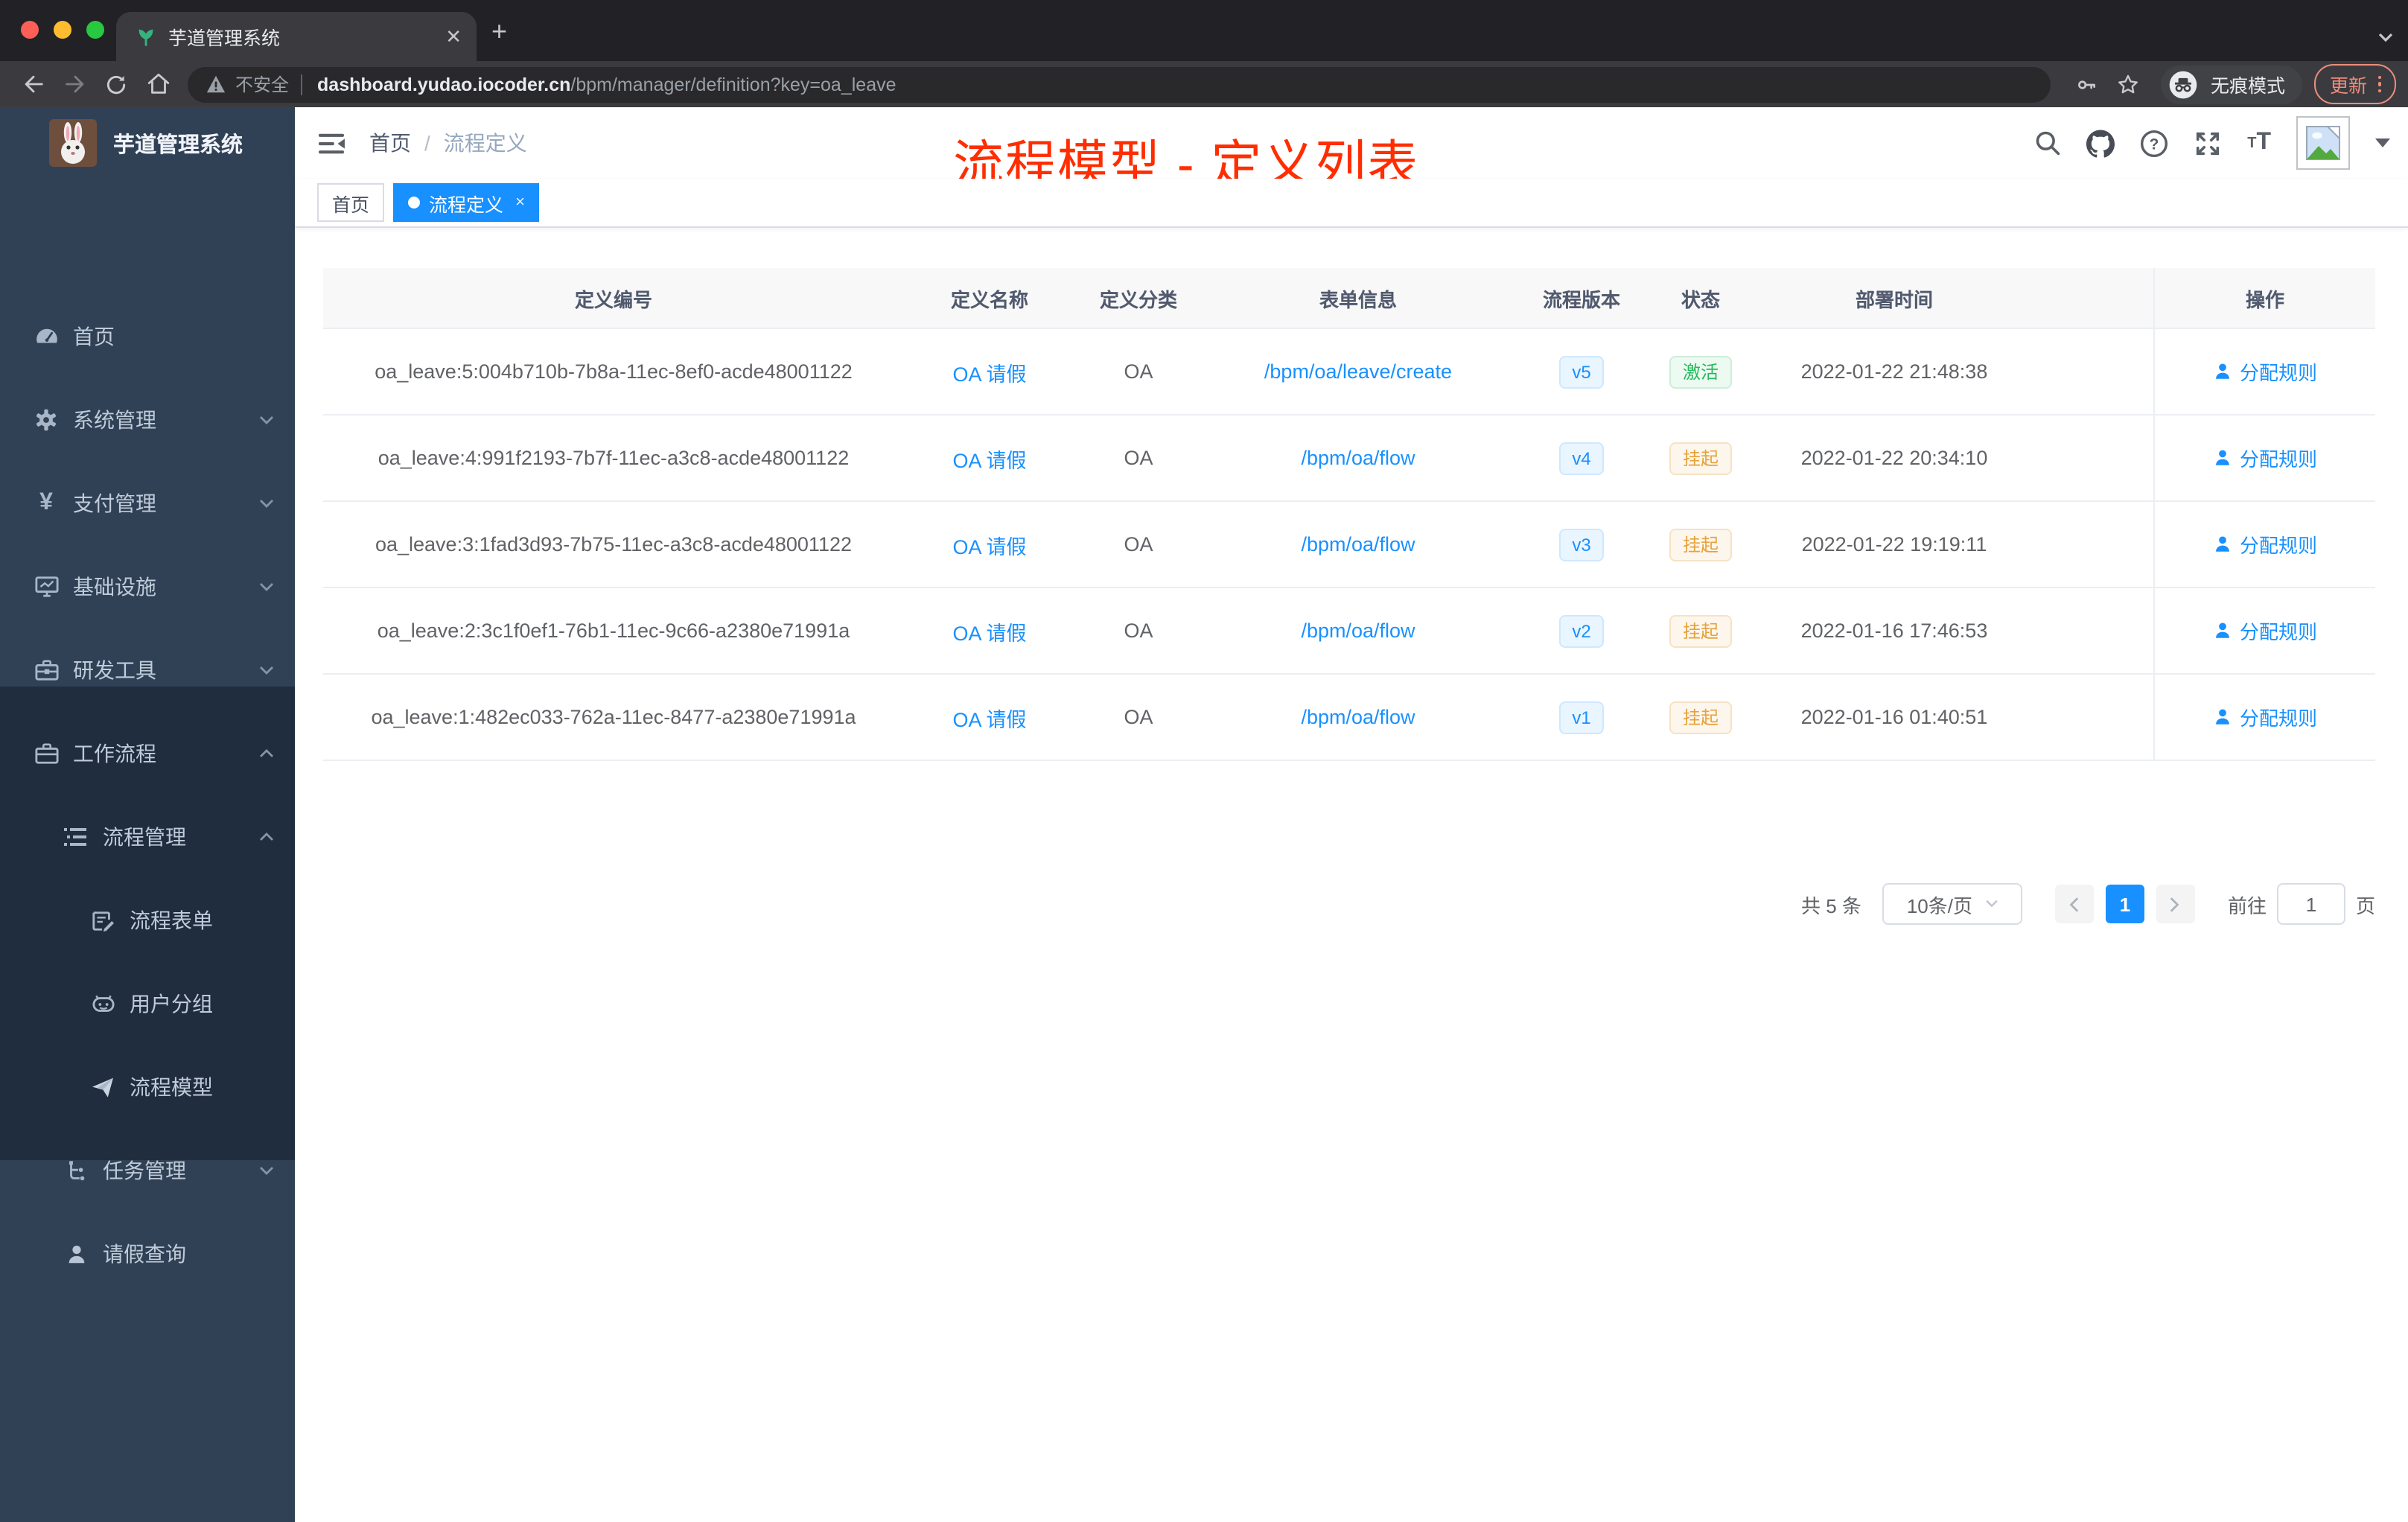 The height and width of the screenshot is (1522, 2408). I want to click on cell-definition-name: OA 请假, so click(989, 717).